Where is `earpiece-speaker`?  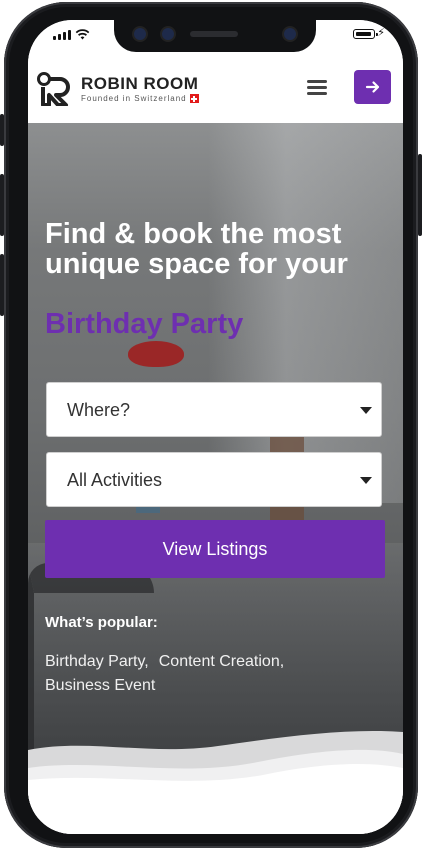 earpiece-speaker is located at coordinates (214, 34).